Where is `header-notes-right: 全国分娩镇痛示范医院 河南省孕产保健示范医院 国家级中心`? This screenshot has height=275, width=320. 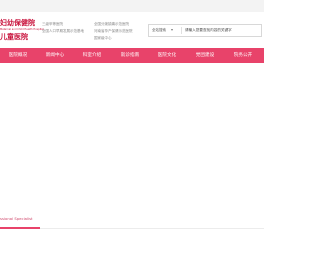
header-notes-right: 全国分娩镇痛示范医院 河南省孕产保健示范医院 国家级中心 is located at coordinates (113, 31).